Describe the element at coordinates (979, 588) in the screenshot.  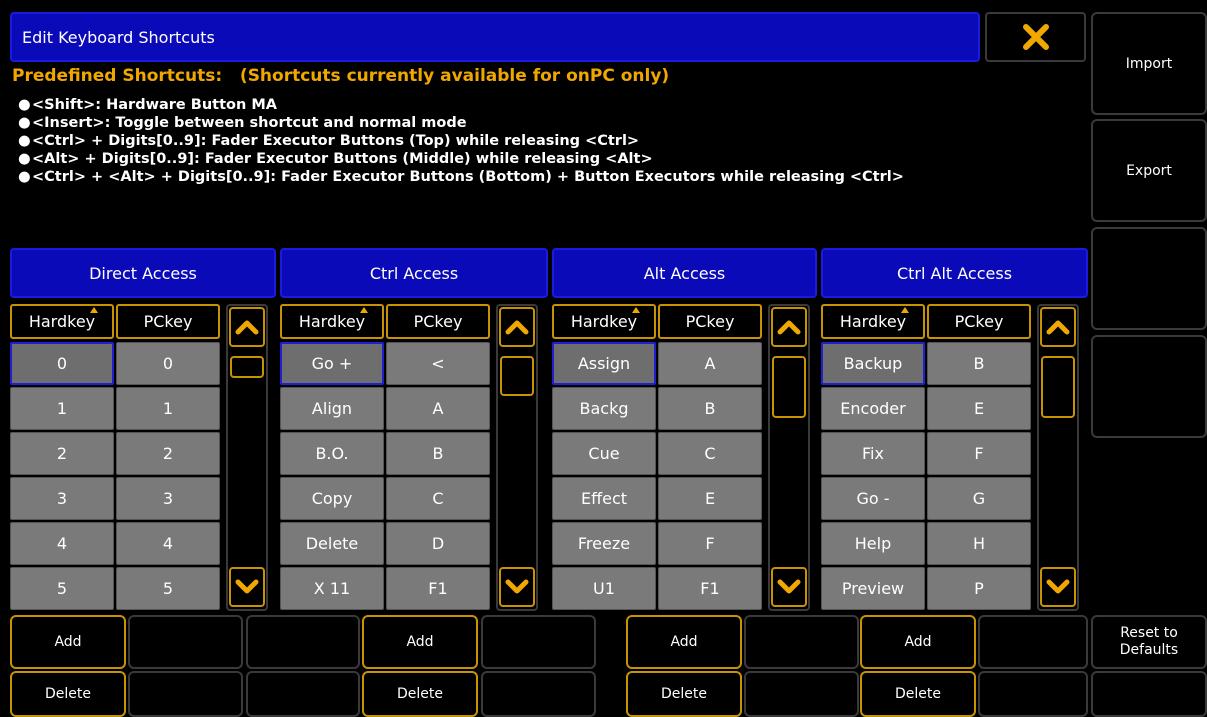
I see `ctrl-alt-pckey-cell: P` at that location.